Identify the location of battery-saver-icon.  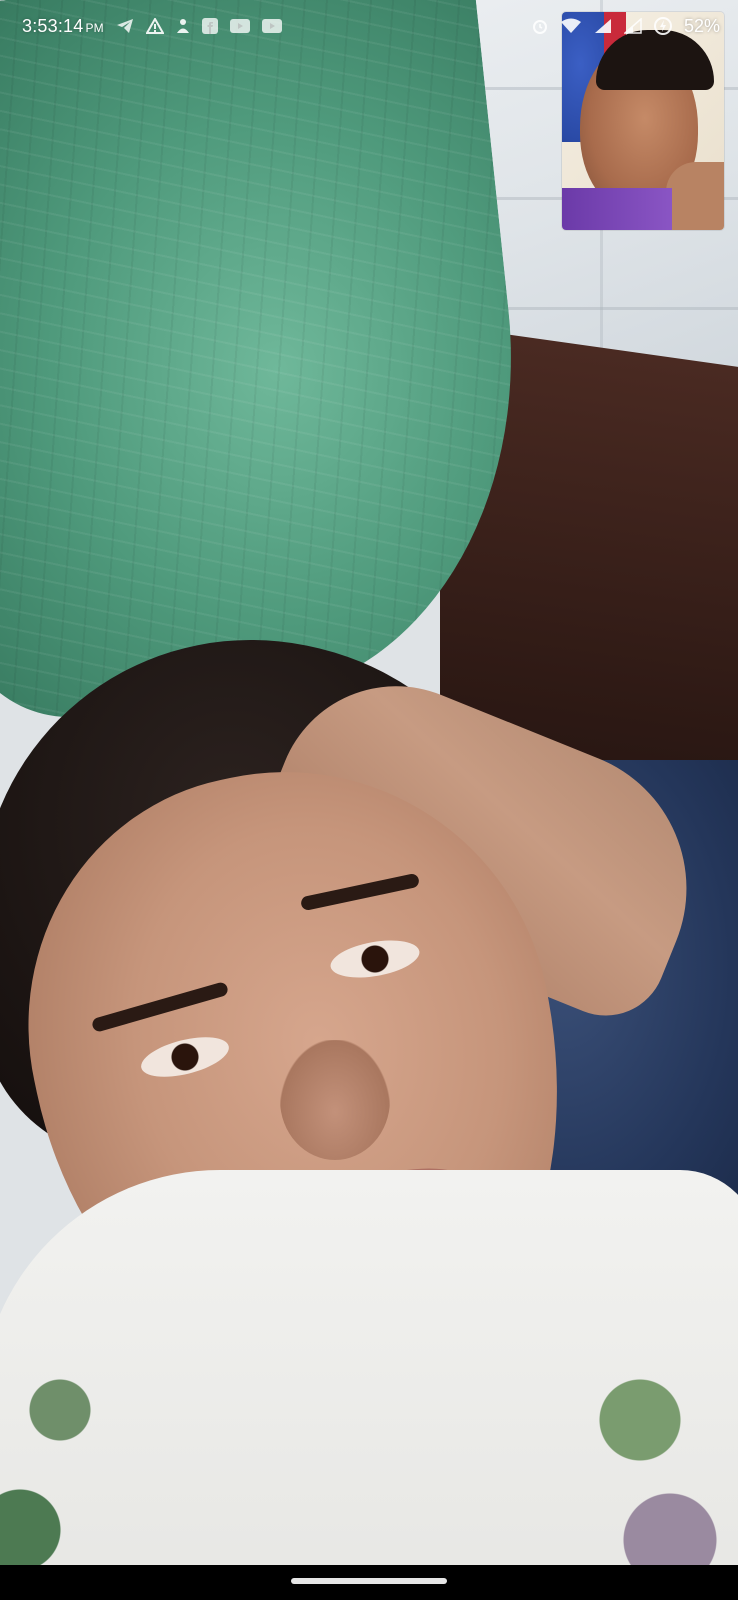
(662, 26).